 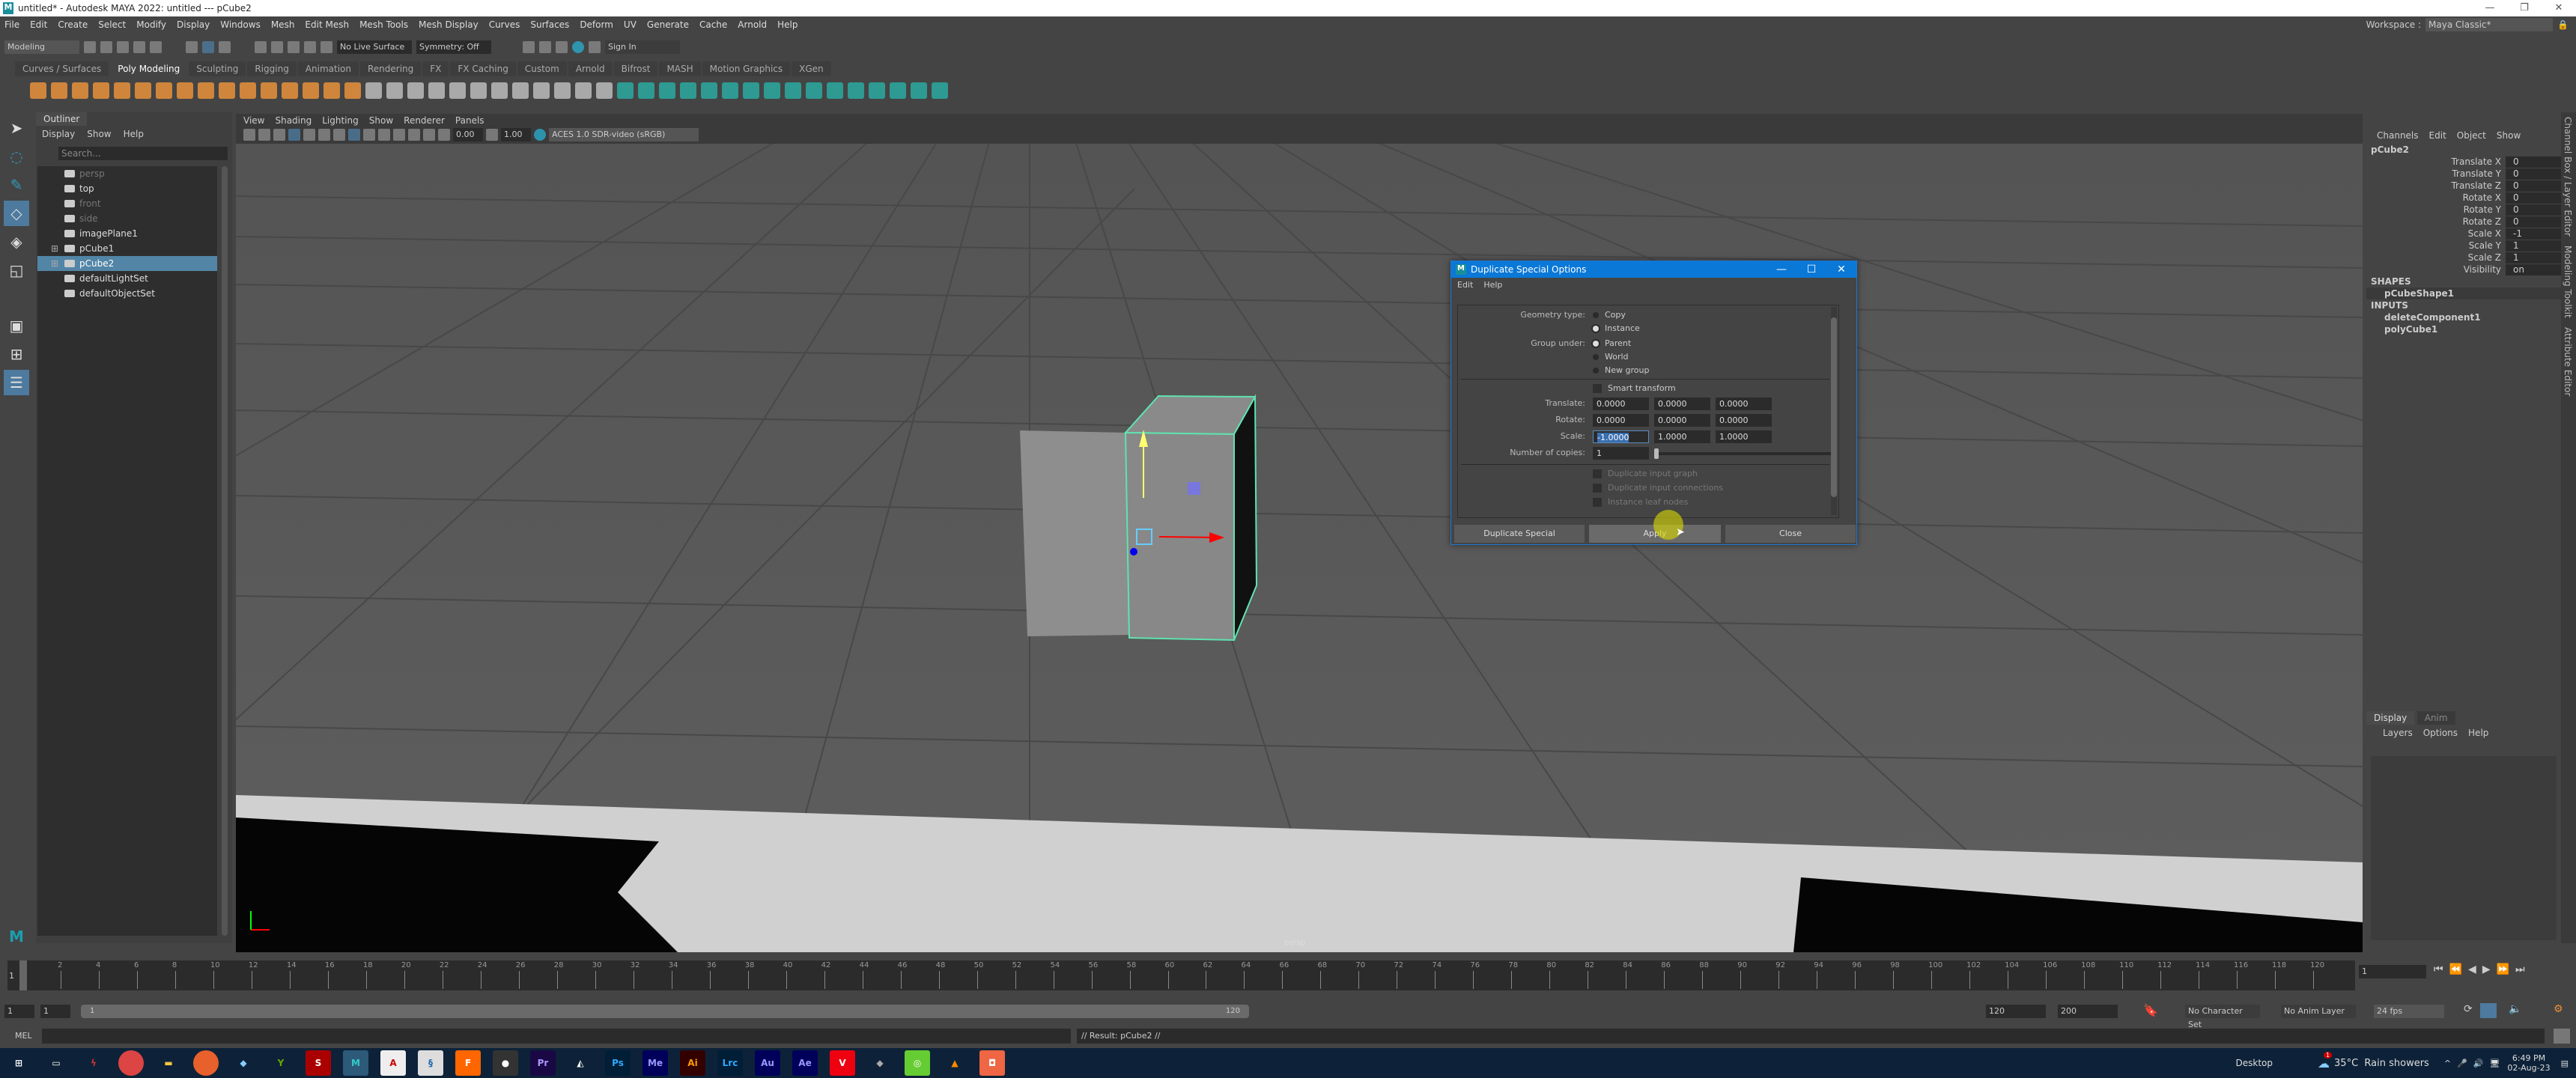 I want to click on menu-mesh-display: Mesh Display, so click(x=449, y=24).